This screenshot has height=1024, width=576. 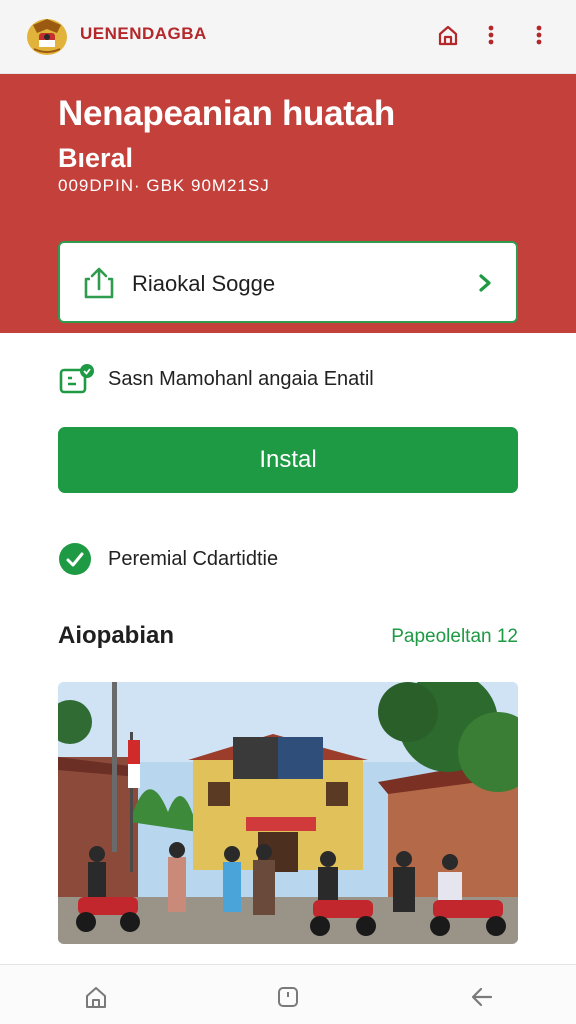 I want to click on chevron-right-icon, so click(x=485, y=283).